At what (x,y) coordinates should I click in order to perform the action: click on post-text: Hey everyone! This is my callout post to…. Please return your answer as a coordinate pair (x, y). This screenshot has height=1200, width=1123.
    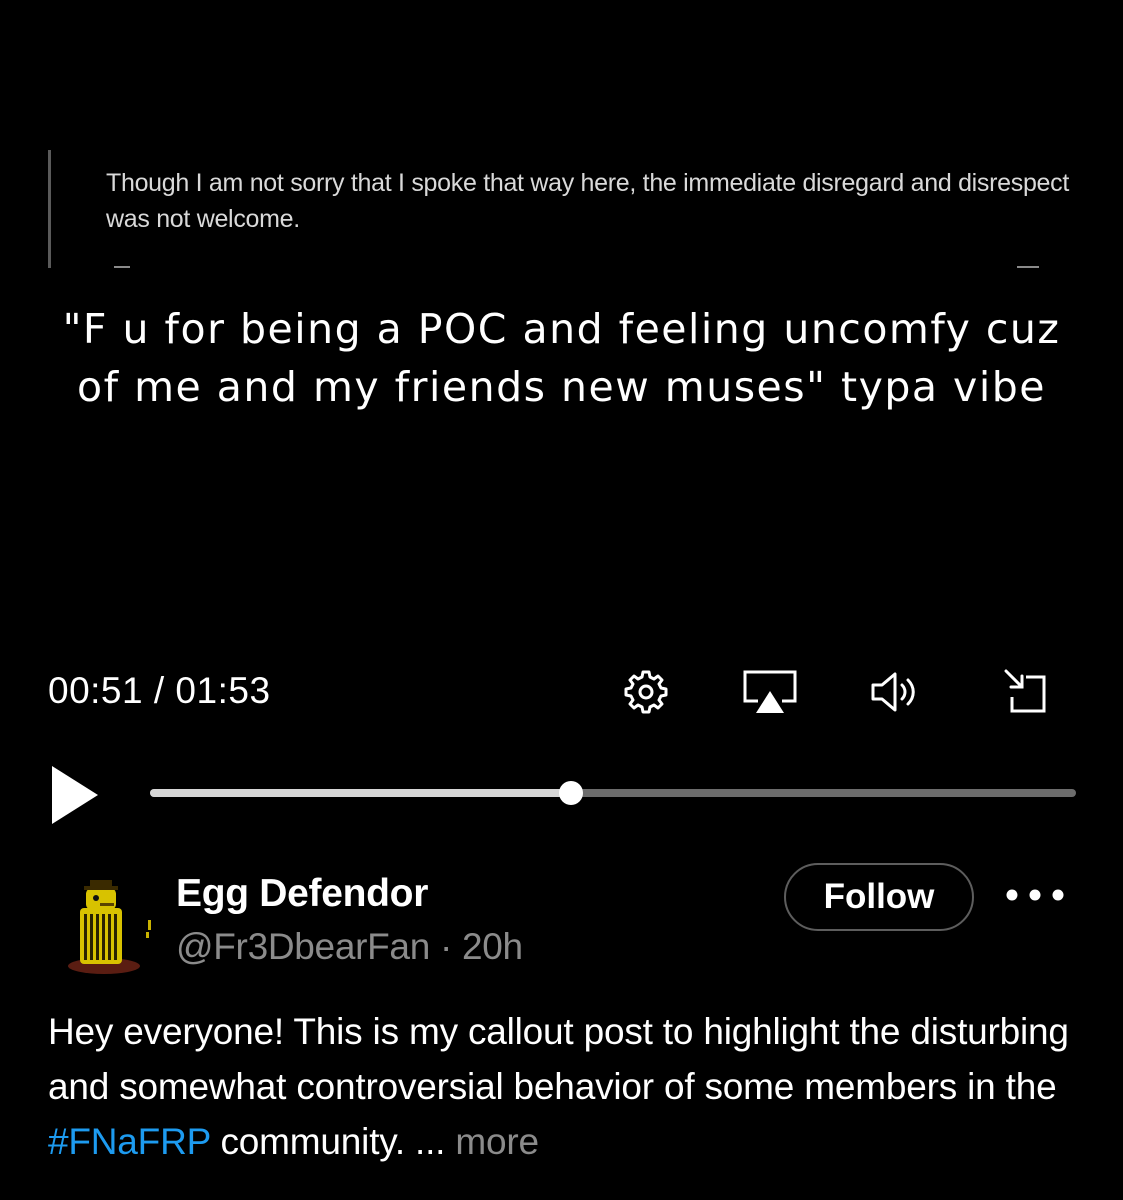
    Looking at the image, I should click on (578, 1086).